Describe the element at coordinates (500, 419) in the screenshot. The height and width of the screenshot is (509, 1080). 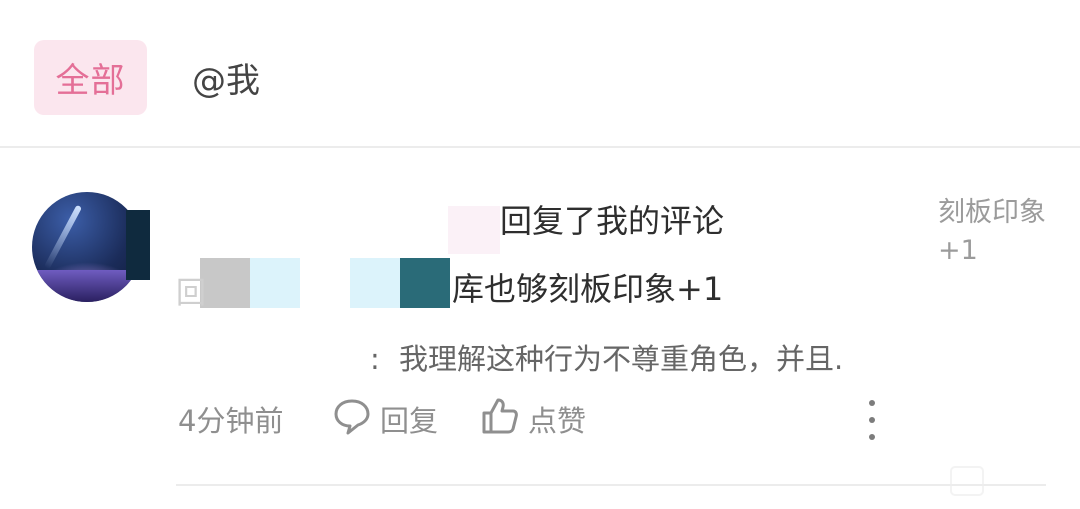
I see `thumbs-up-icon` at that location.